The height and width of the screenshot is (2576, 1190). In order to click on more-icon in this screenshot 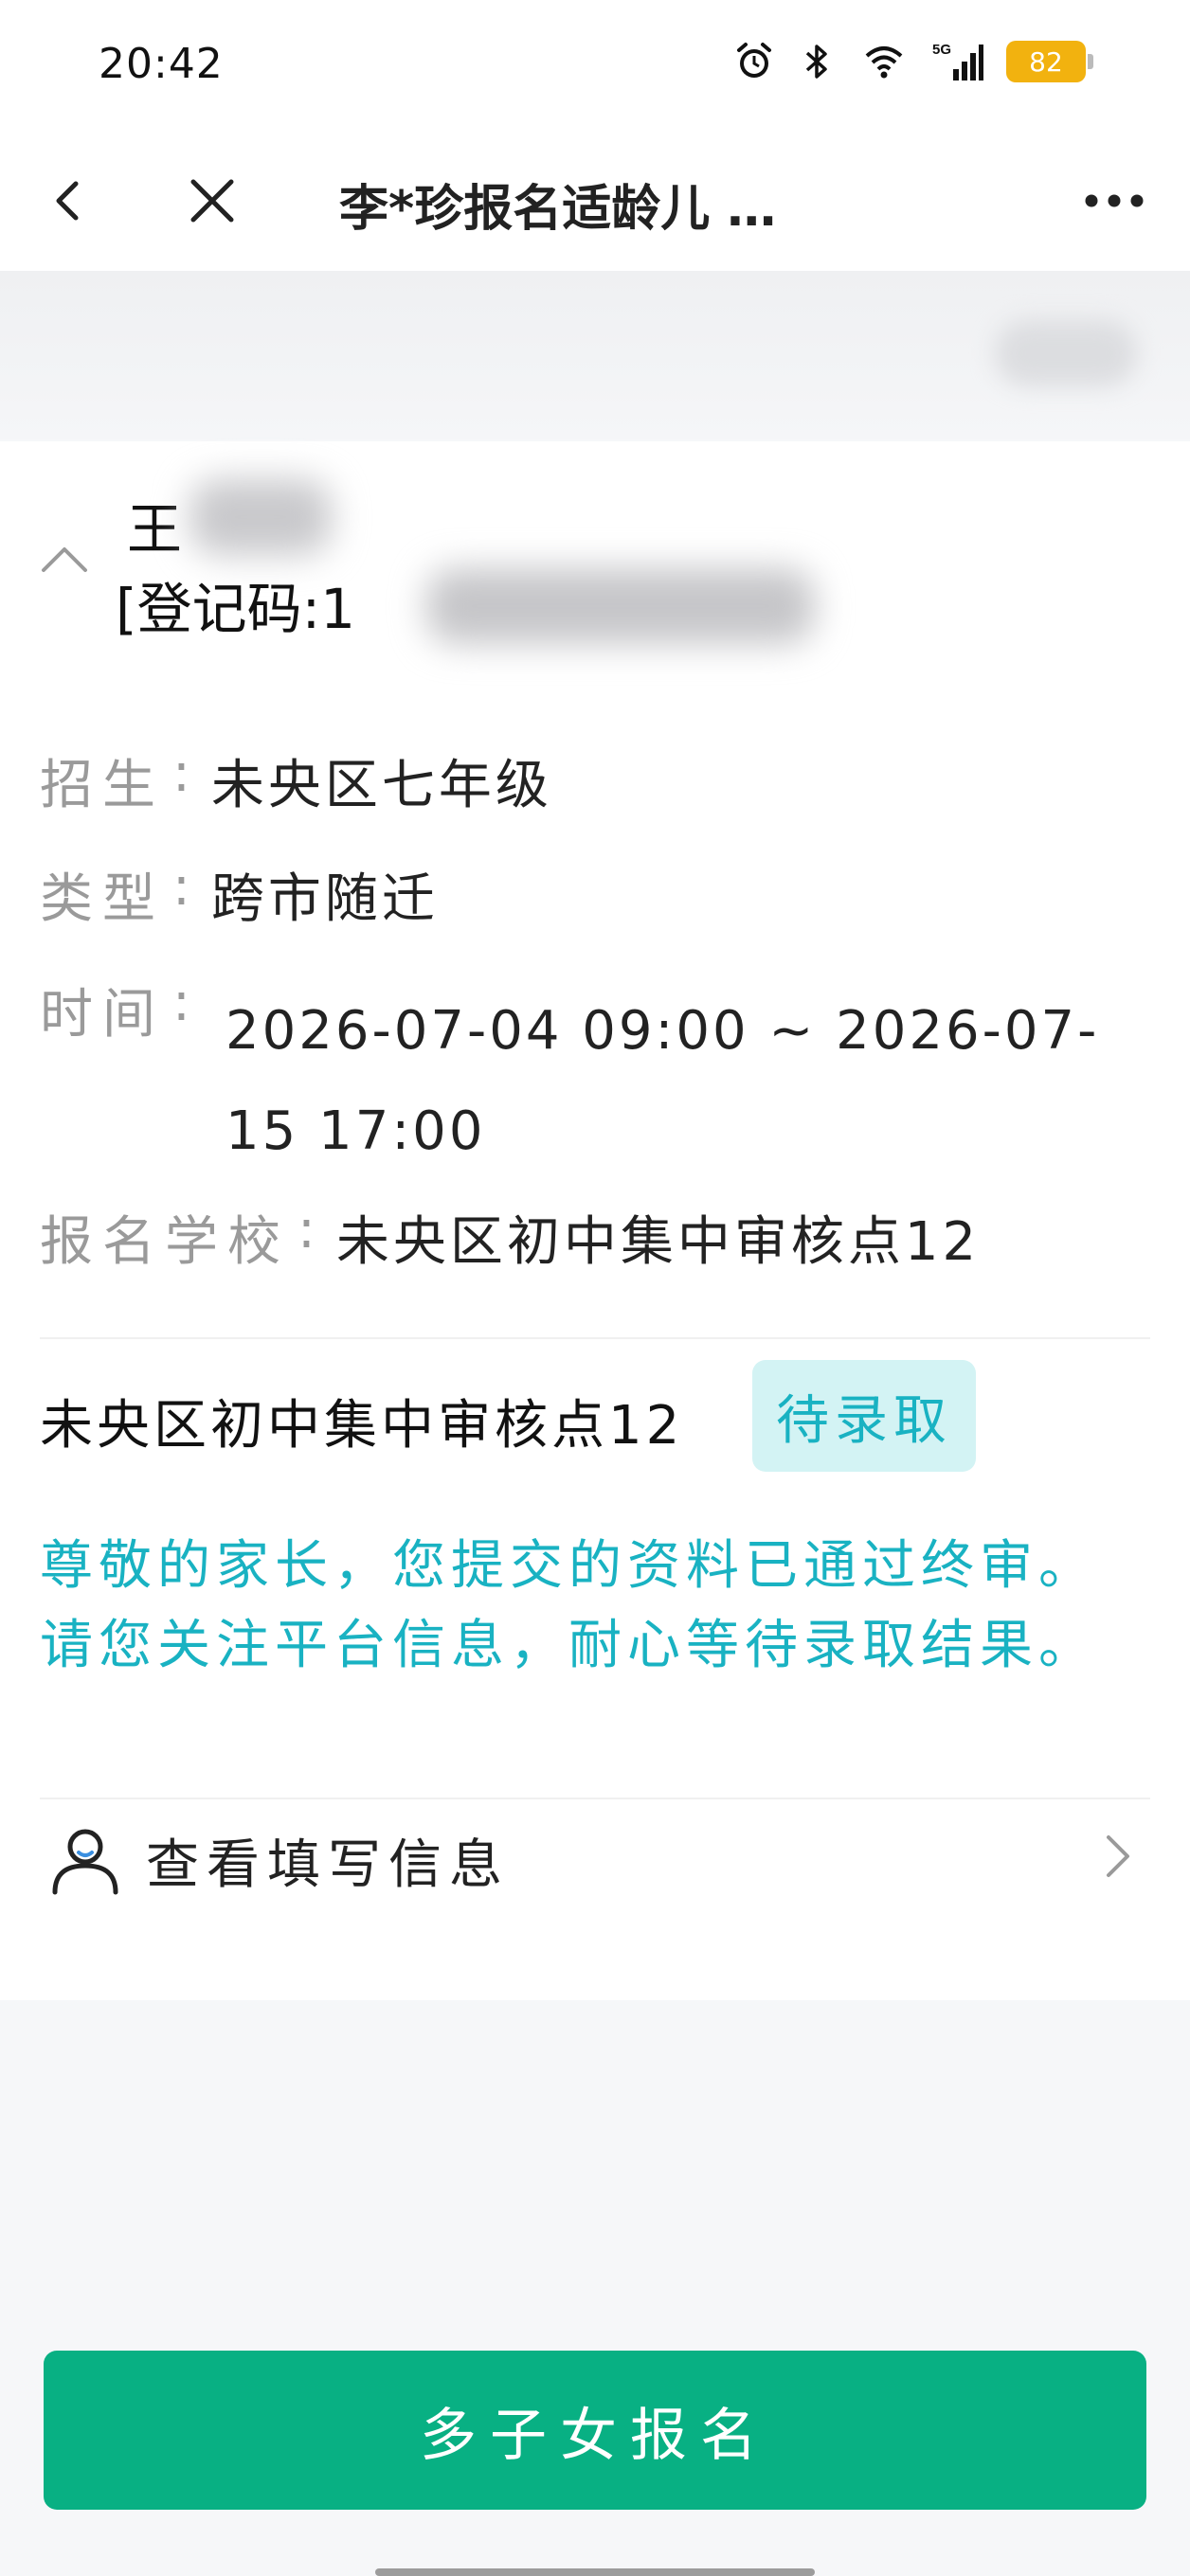, I will do `click(1114, 200)`.